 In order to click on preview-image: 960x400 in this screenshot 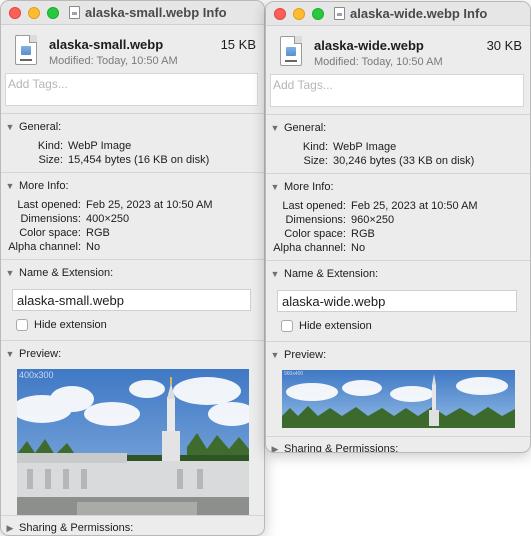, I will do `click(398, 399)`.